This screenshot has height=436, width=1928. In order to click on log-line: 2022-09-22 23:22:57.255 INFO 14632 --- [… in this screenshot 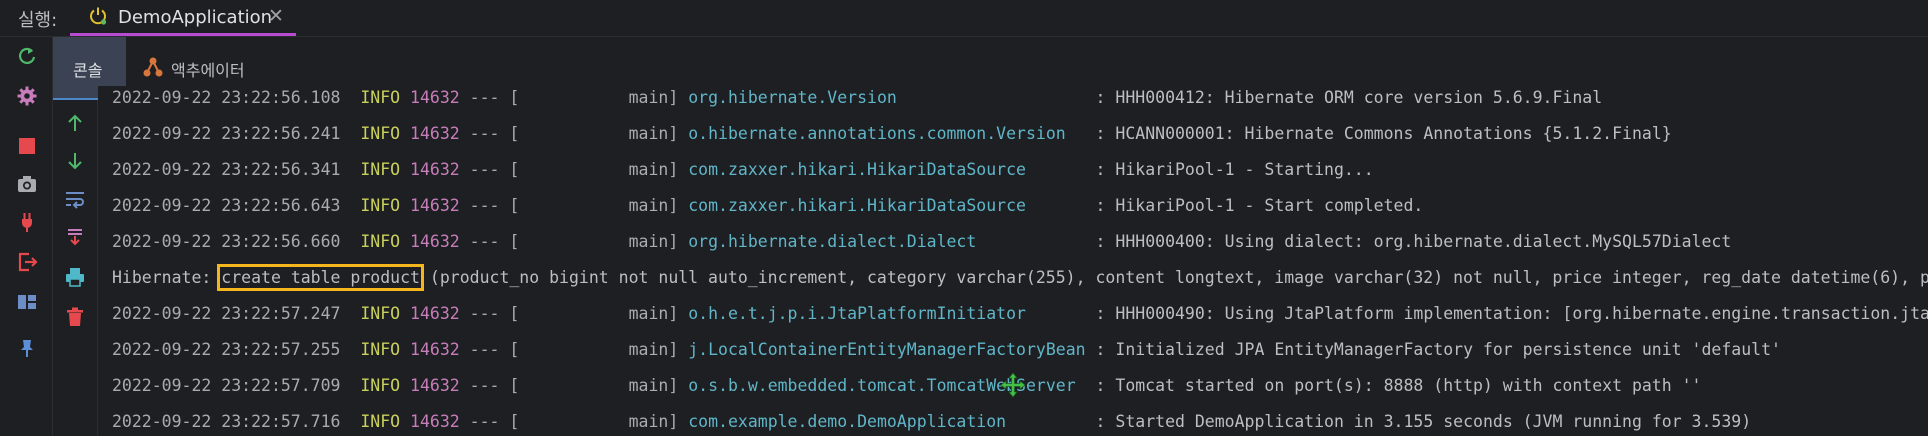, I will do `click(946, 350)`.